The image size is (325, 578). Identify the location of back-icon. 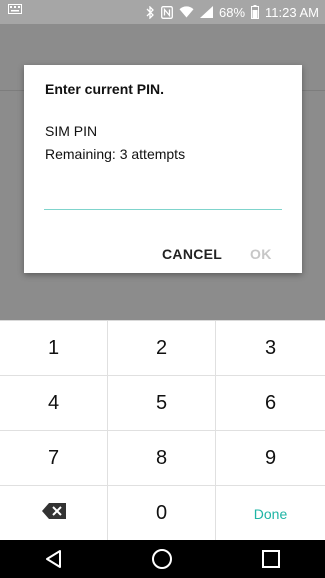
(54, 559).